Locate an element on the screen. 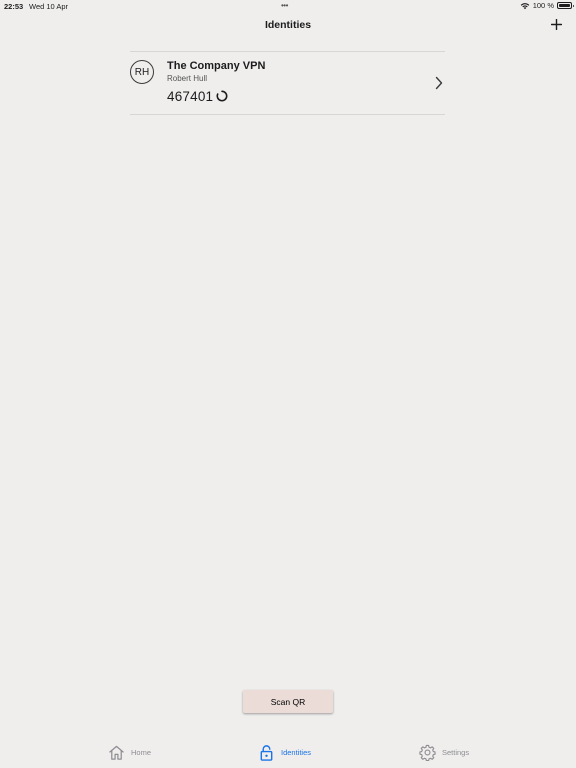 Image resolution: width=576 pixels, height=768 pixels. tab-label-identities: Identities is located at coordinates (296, 752).